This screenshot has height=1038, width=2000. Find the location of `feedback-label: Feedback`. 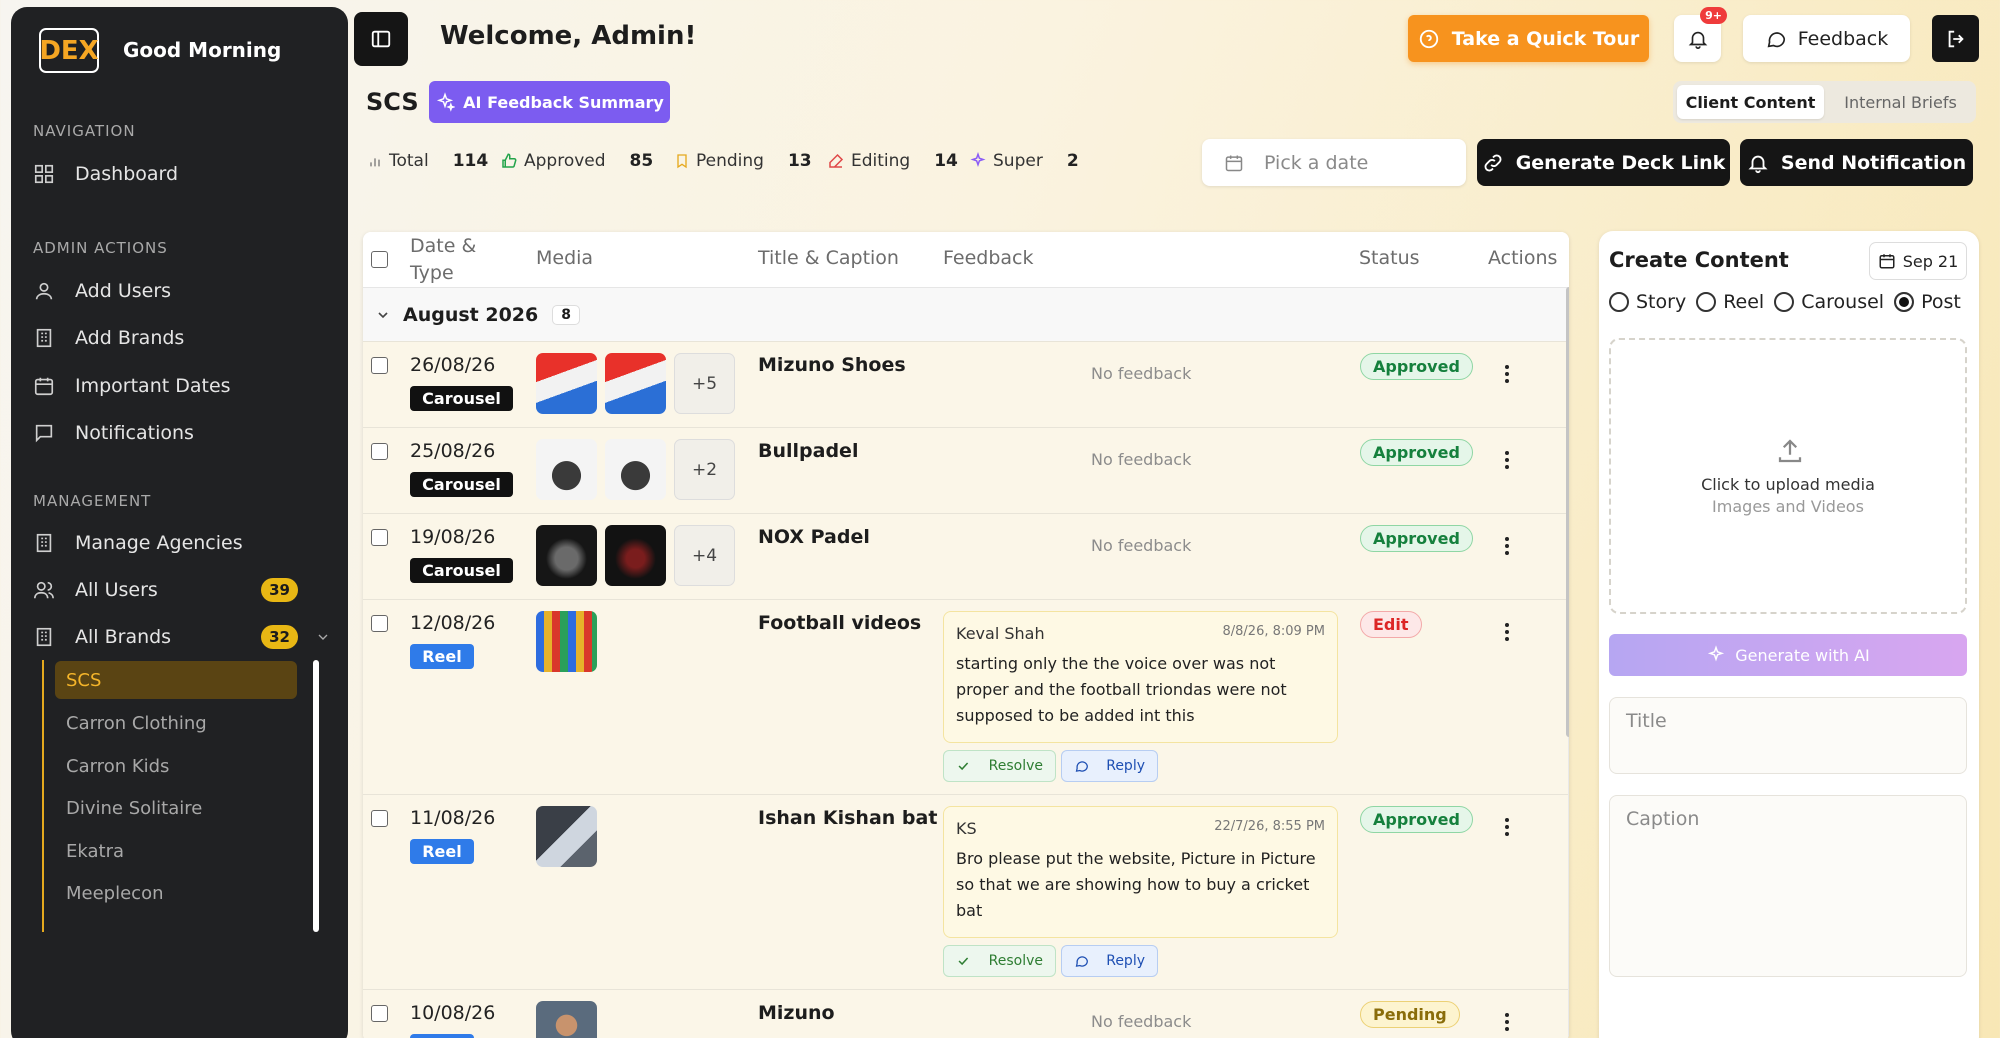

feedback-label: Feedback is located at coordinates (1843, 38).